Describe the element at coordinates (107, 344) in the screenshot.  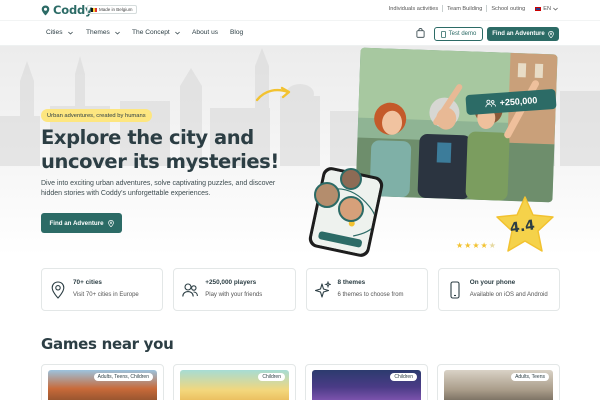
I see `games-heading: Games near you` at that location.